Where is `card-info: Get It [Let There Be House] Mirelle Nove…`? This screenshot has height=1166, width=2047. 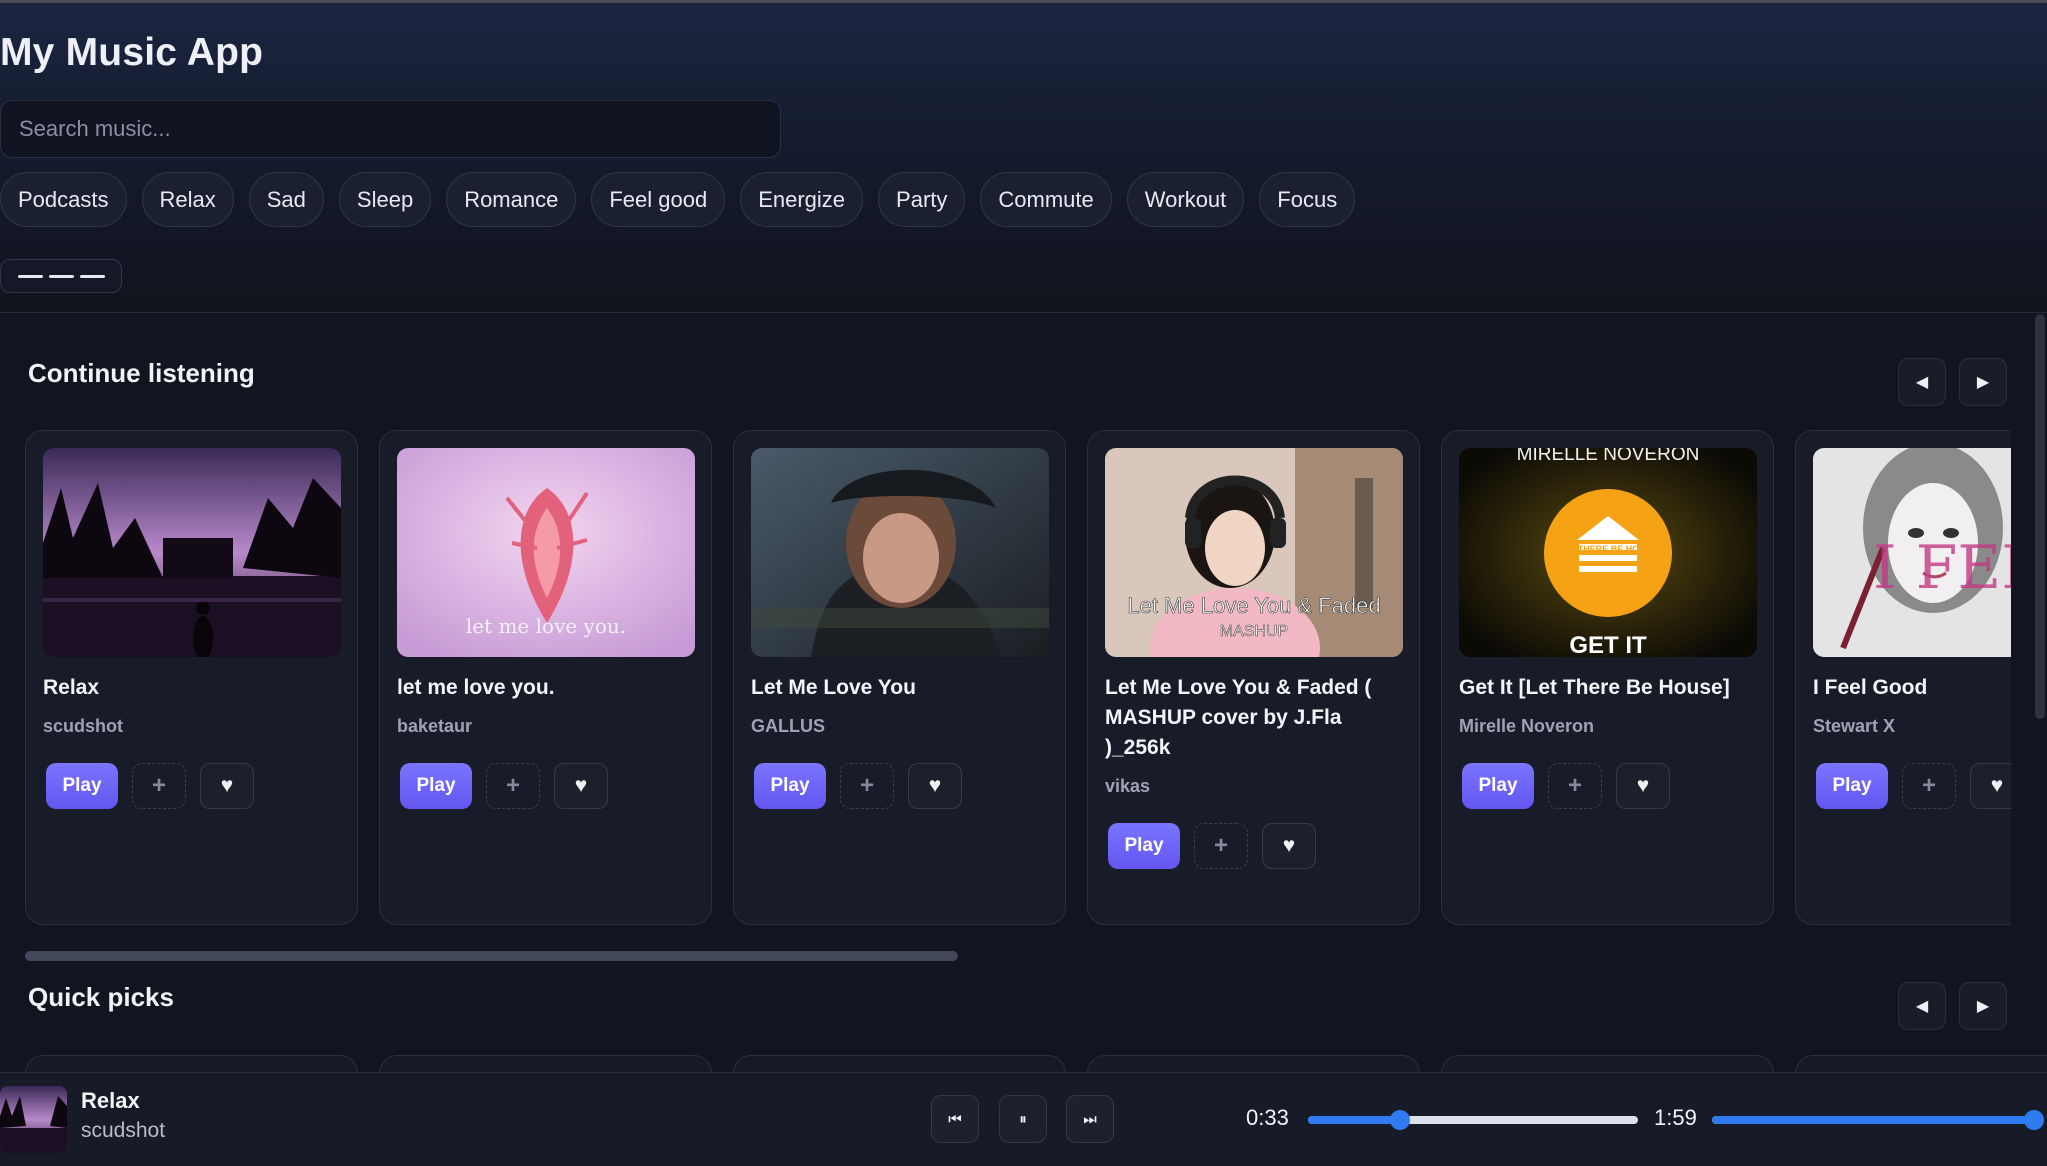 card-info: Get It [Let There Be House] Mirelle Nove… is located at coordinates (1609, 741).